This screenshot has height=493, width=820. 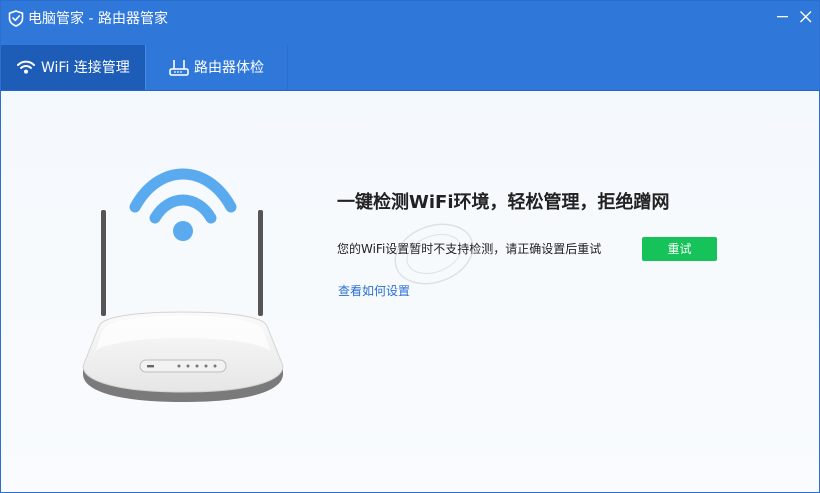 I want to click on minimize-button, so click(x=783, y=17).